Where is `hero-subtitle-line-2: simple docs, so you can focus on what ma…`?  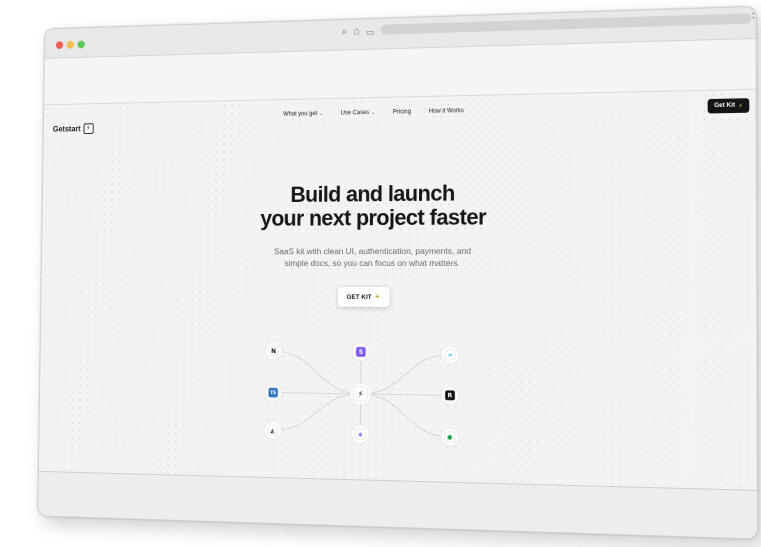 hero-subtitle-line-2: simple docs, so you can focus on what ma… is located at coordinates (372, 263).